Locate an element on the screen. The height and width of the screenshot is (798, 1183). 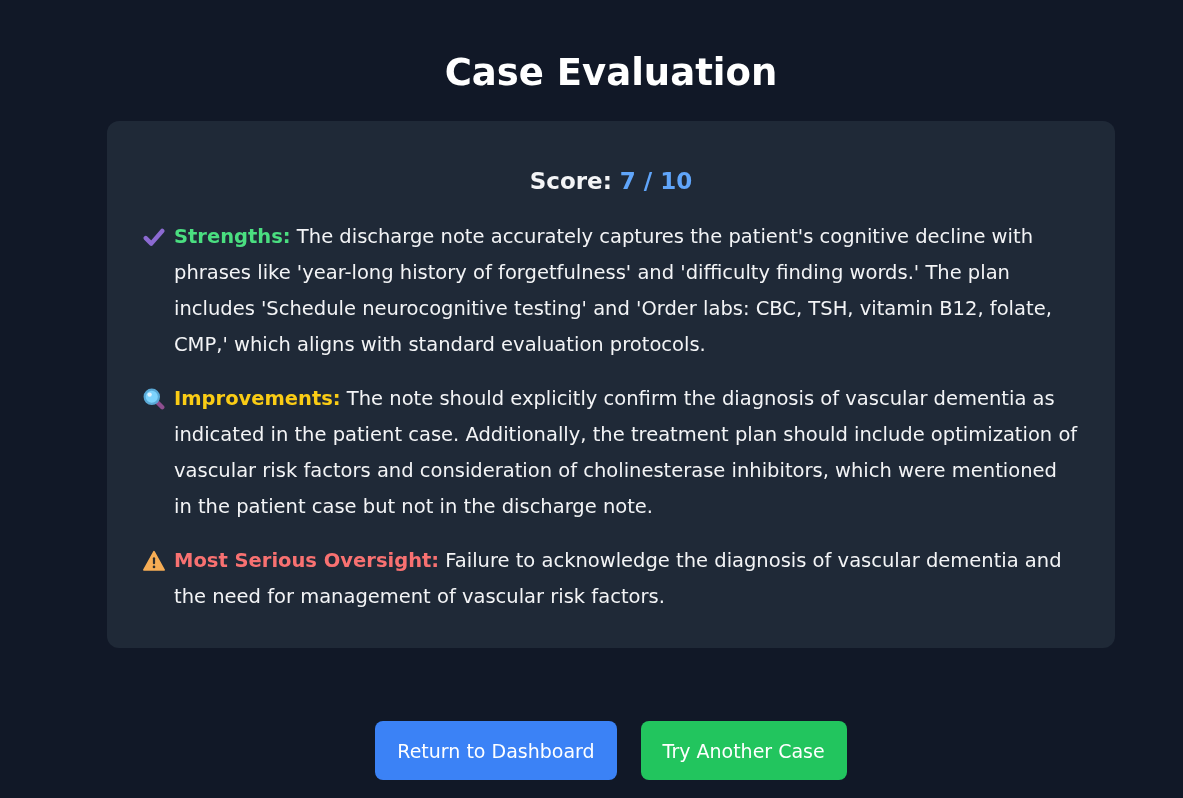
warning-icon is located at coordinates (154, 561).